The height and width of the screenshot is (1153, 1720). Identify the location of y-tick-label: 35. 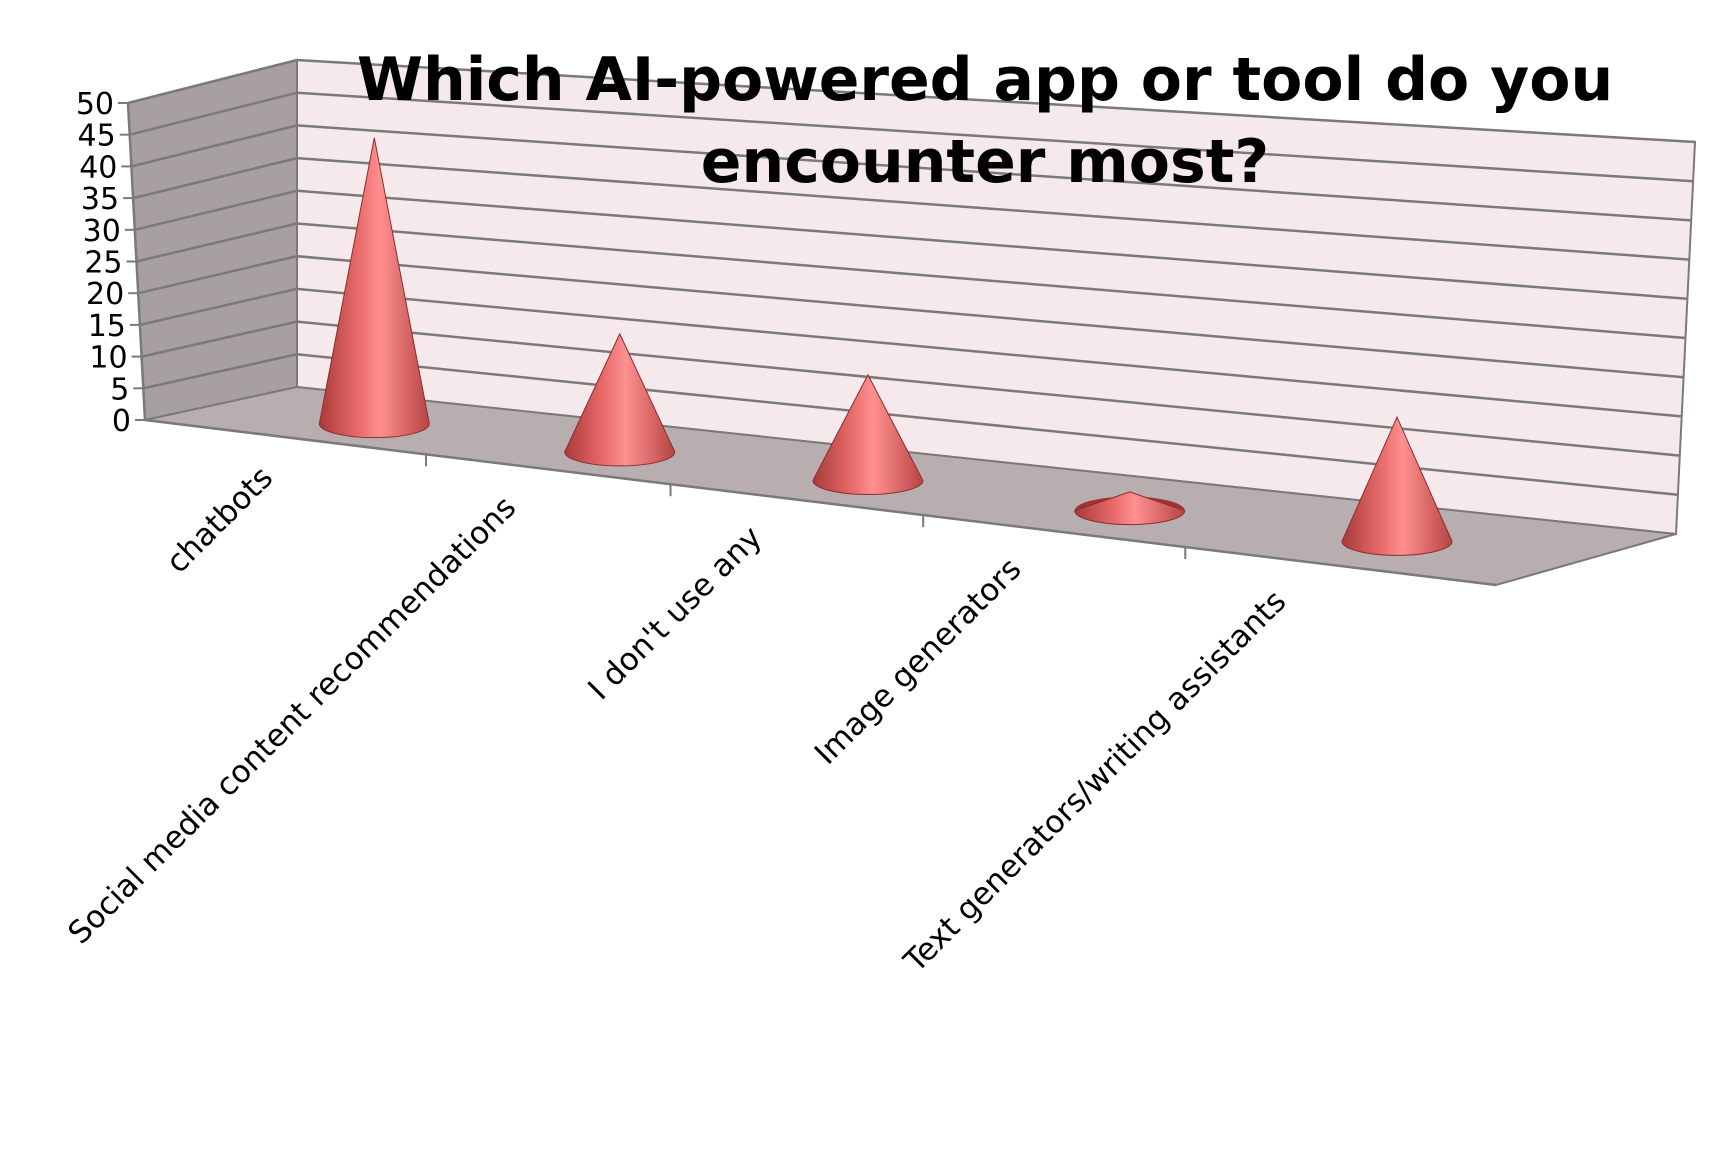
(100, 199).